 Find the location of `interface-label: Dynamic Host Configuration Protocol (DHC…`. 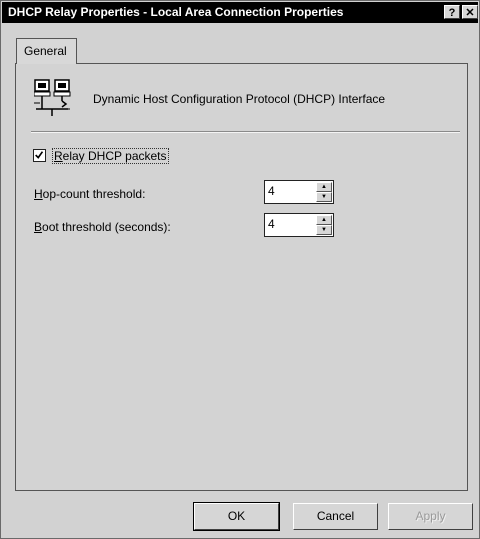

interface-label: Dynamic Host Configuration Protocol (DHC… is located at coordinates (239, 99).